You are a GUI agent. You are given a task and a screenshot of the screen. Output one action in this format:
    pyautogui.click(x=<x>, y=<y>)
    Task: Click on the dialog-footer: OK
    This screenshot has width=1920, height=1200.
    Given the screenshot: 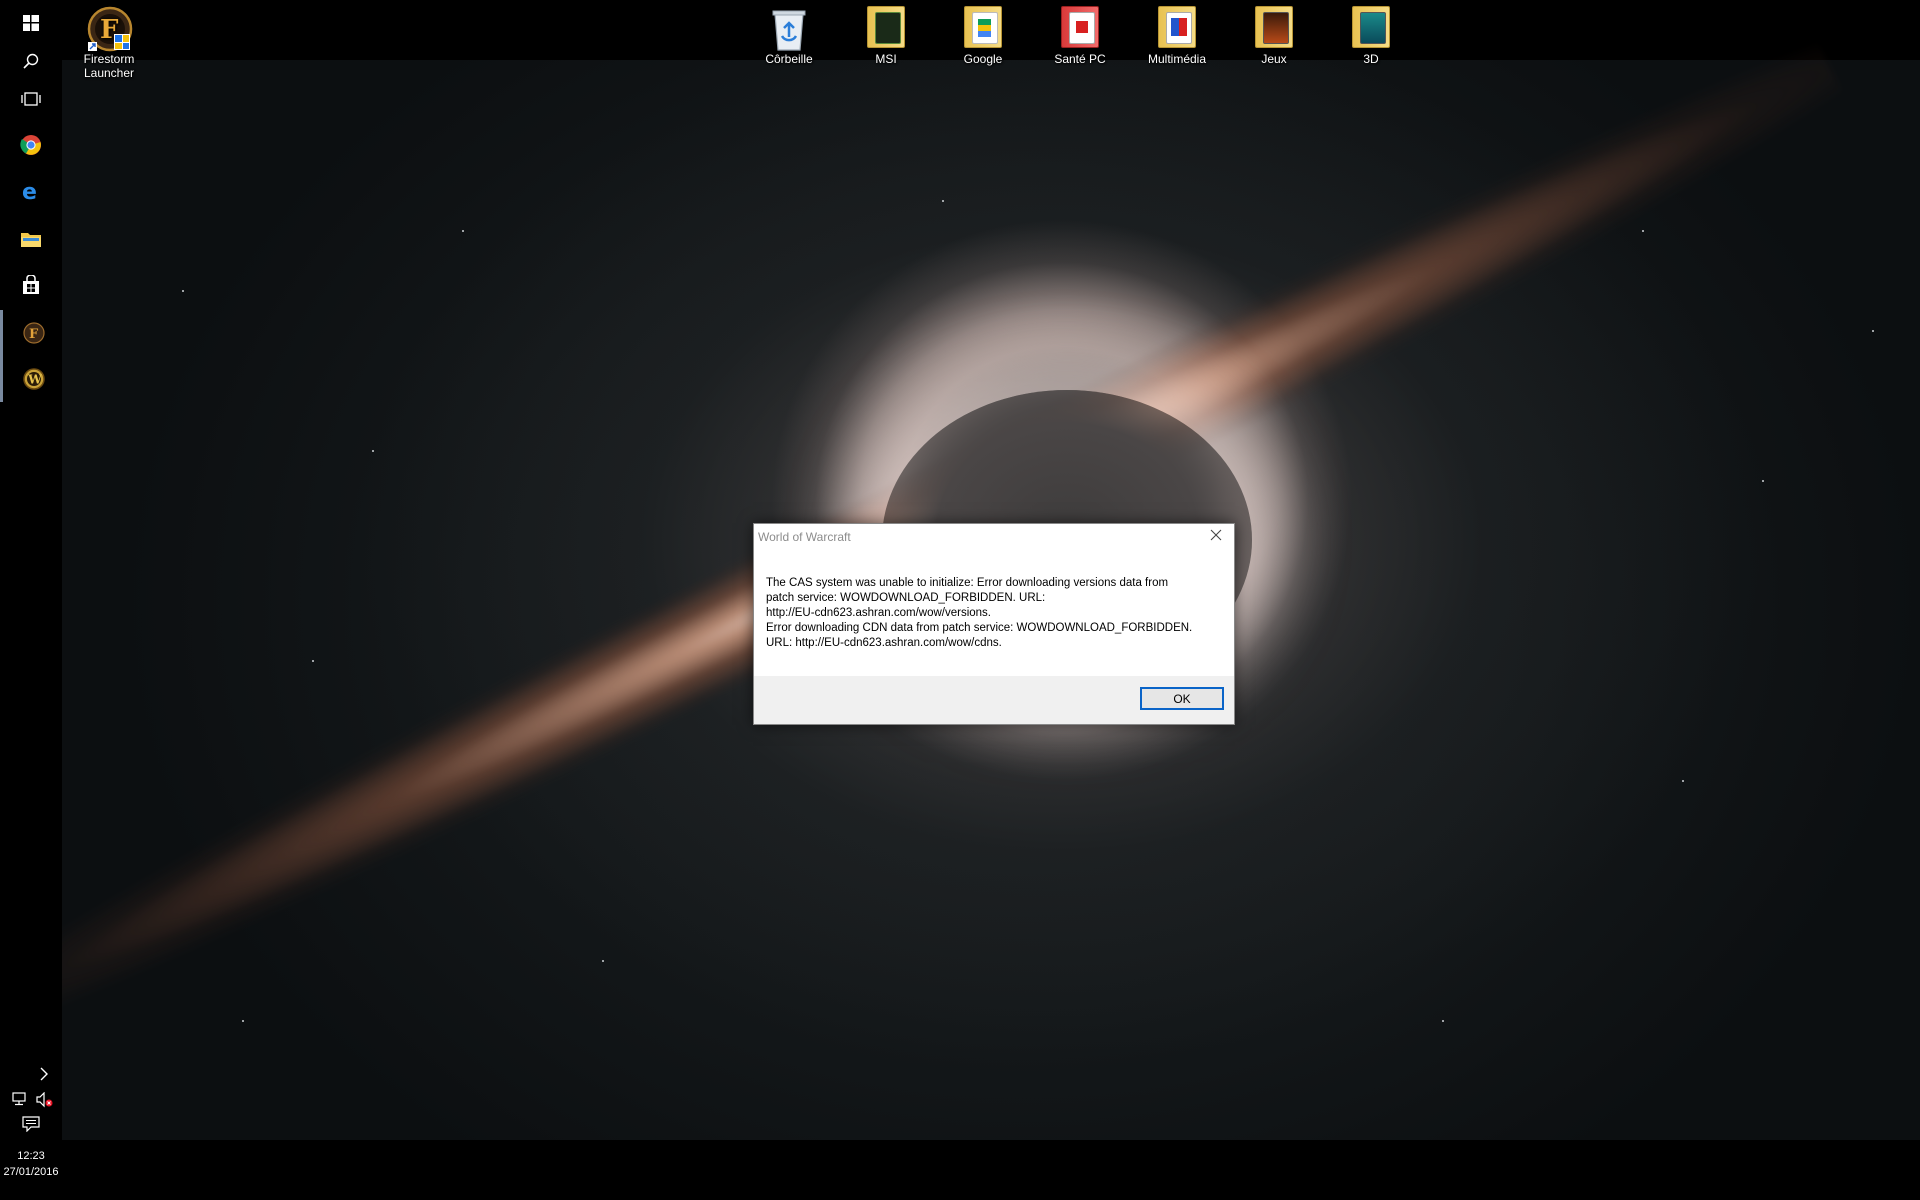 What is the action you would take?
    pyautogui.click(x=994, y=700)
    